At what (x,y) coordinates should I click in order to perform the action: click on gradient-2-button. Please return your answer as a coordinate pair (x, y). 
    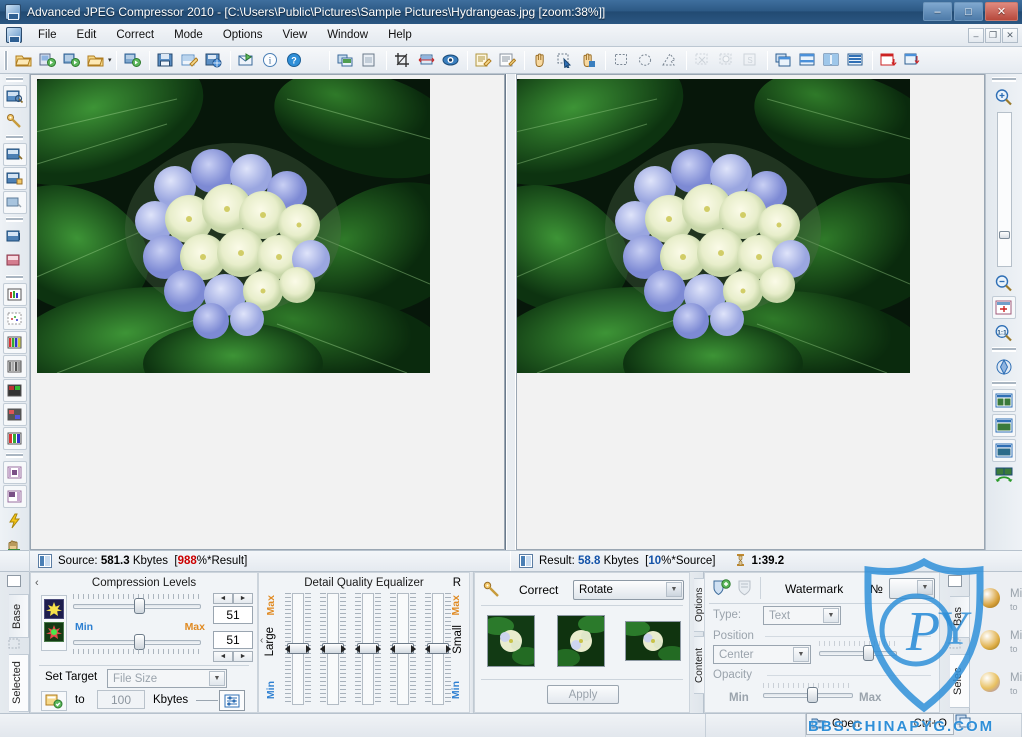
    Looking at the image, I should click on (15, 414).